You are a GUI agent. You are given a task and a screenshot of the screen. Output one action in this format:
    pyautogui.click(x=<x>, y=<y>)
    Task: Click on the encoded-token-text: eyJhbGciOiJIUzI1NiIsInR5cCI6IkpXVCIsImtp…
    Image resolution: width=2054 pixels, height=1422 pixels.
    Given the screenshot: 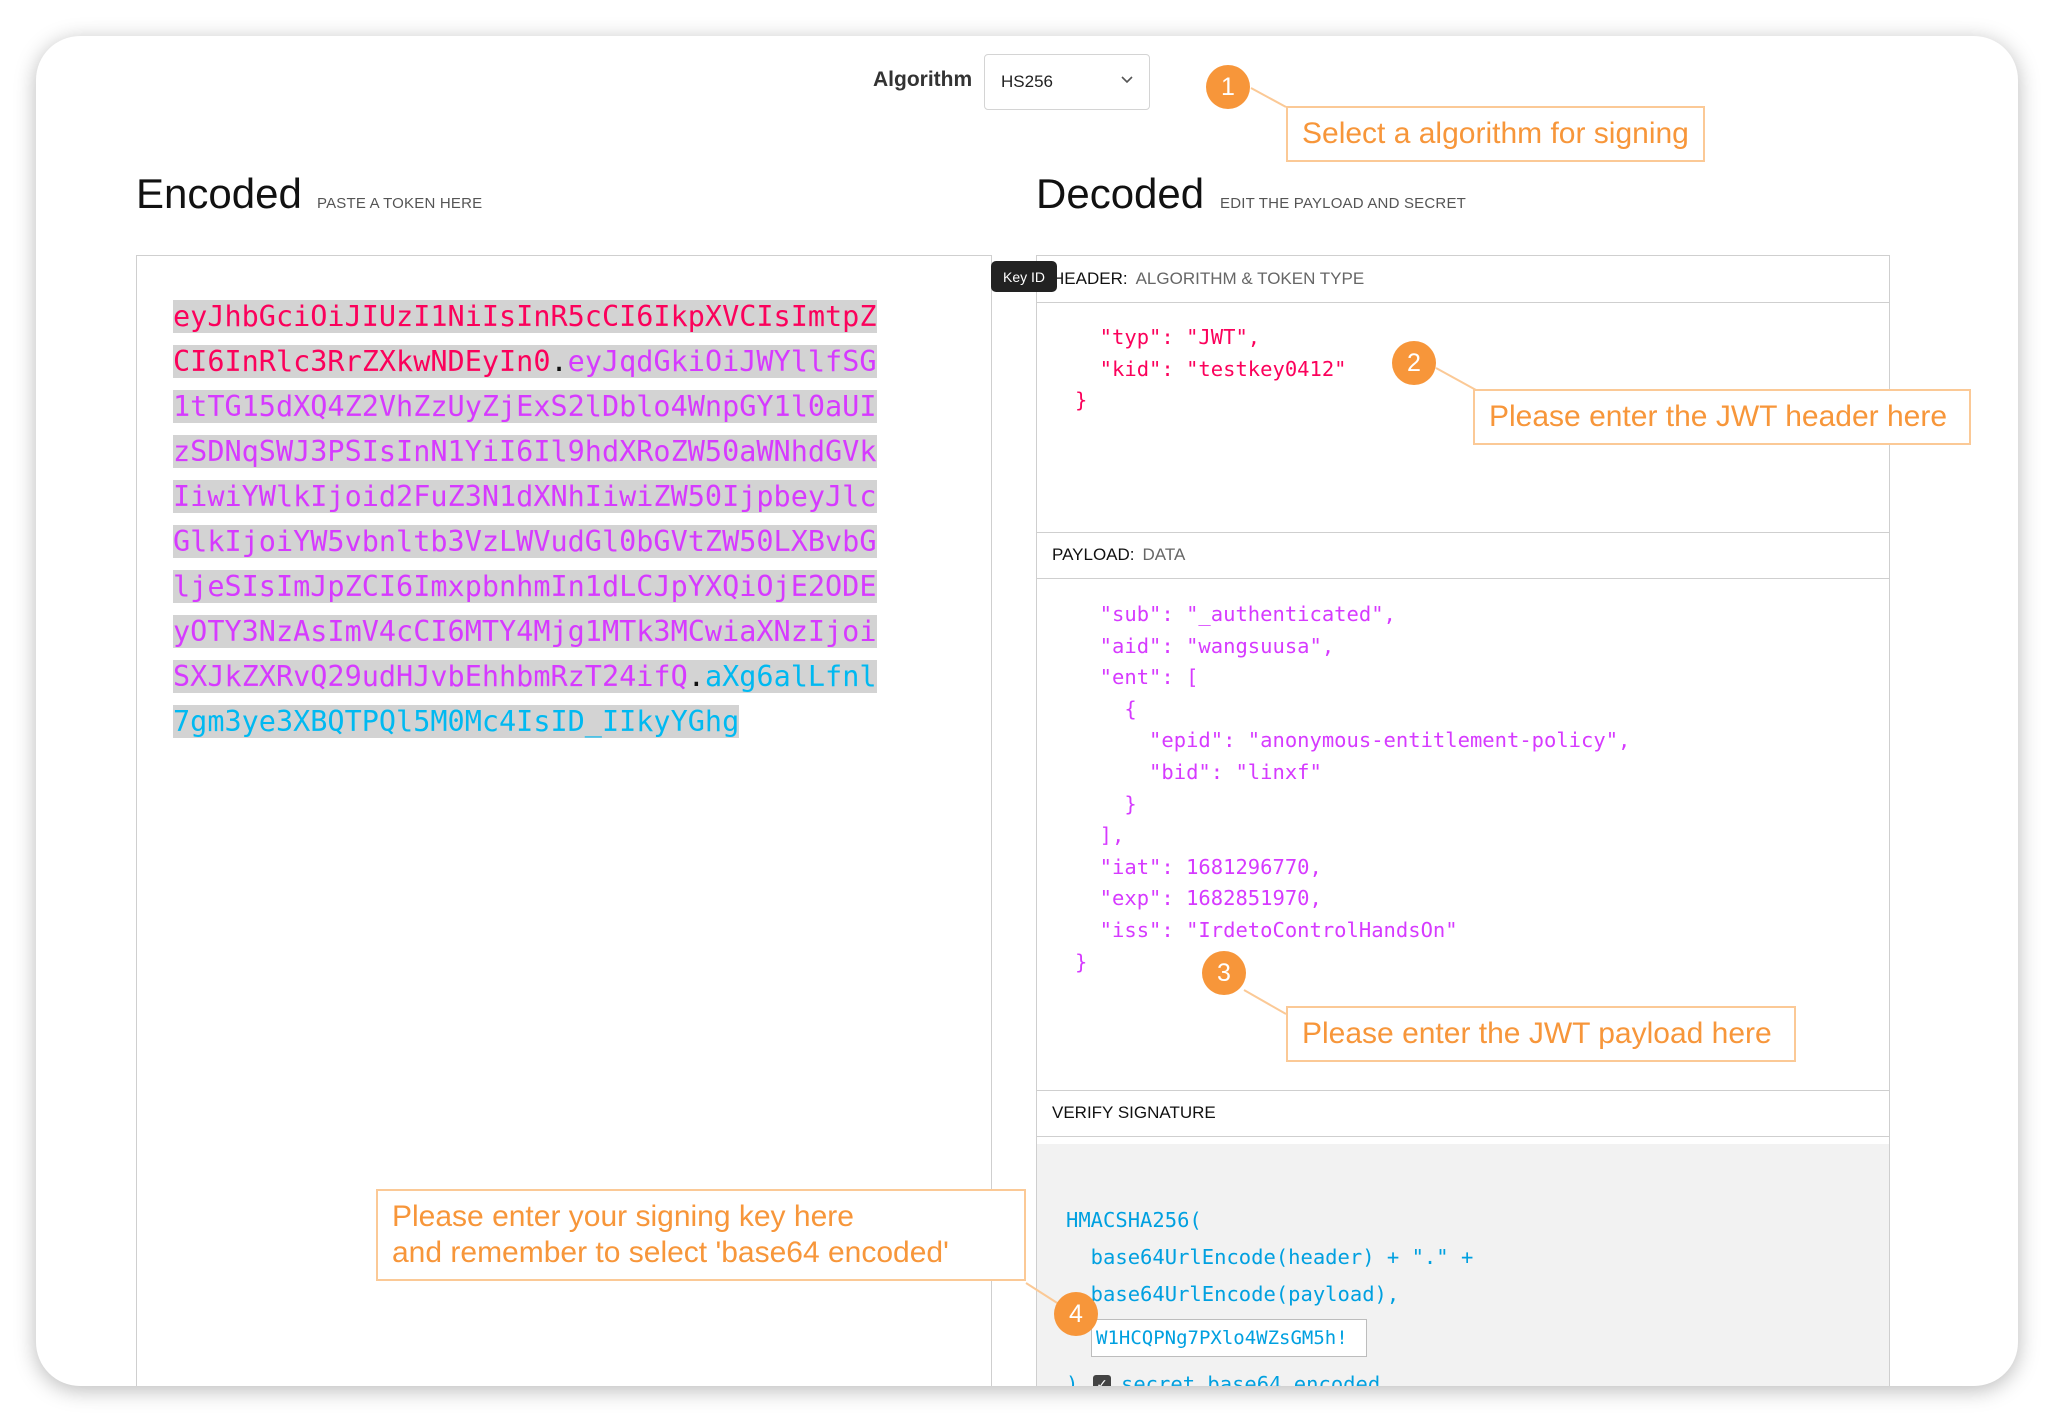 What is the action you would take?
    pyautogui.click(x=528, y=519)
    